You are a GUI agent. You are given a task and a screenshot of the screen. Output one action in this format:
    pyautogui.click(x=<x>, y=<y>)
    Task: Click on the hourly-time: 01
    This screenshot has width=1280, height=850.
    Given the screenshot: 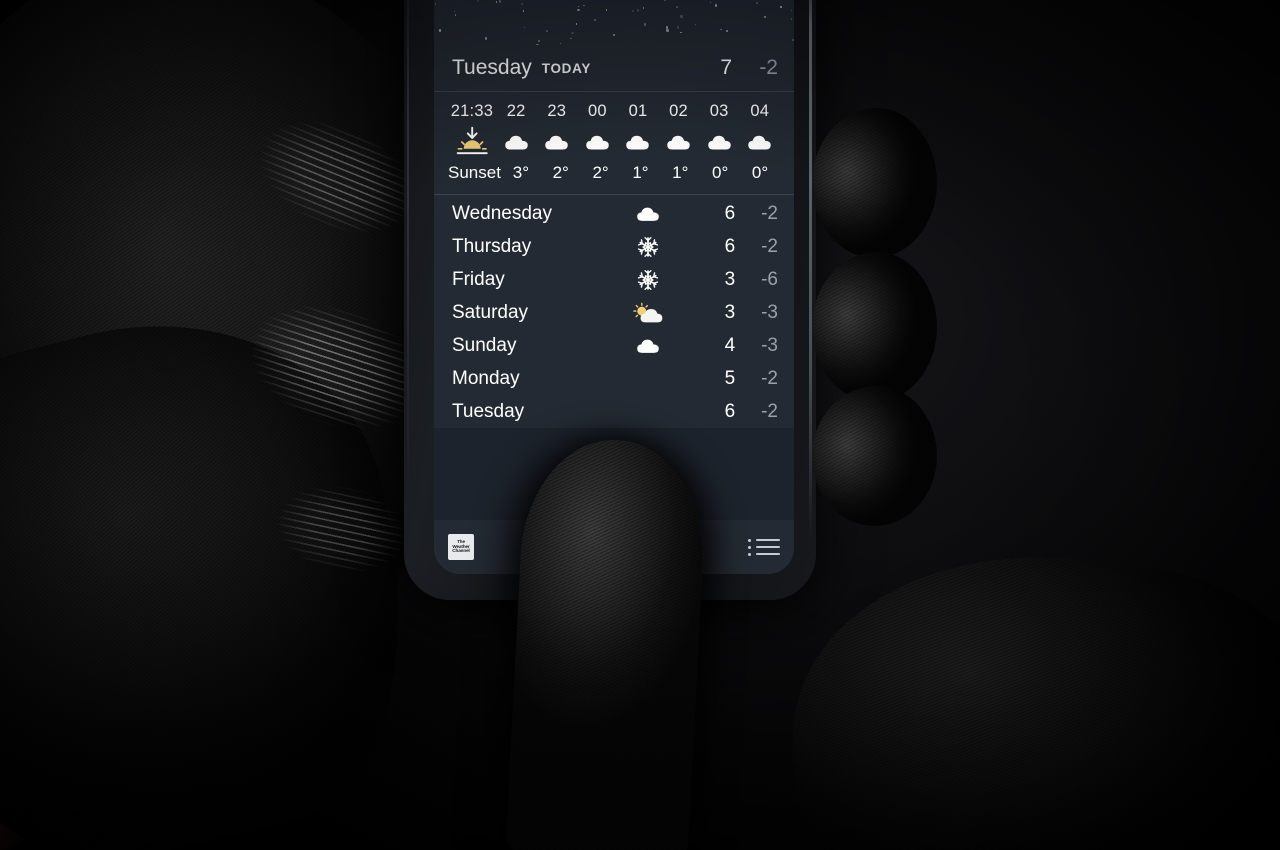 What is the action you would take?
    pyautogui.click(x=638, y=111)
    